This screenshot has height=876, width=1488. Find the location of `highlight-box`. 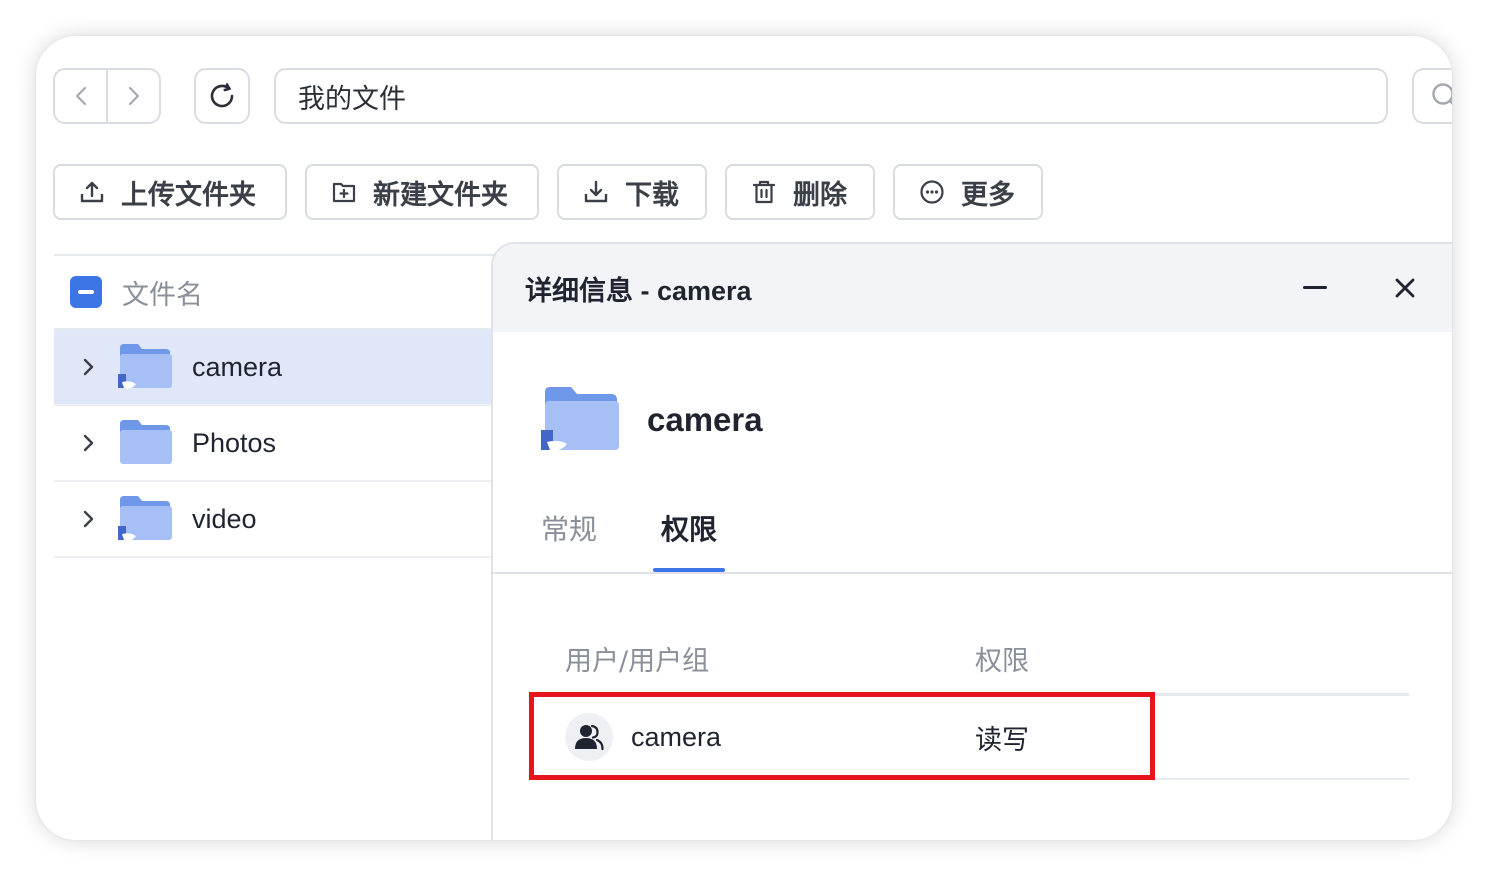

highlight-box is located at coordinates (842, 736).